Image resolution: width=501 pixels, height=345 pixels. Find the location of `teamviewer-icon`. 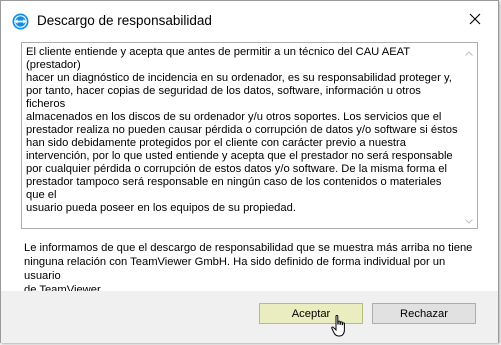

teamviewer-icon is located at coordinates (20, 21).